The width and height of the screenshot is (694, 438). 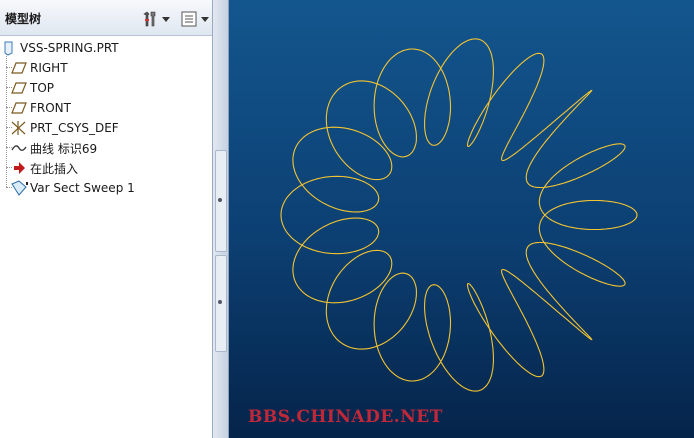 What do you see at coordinates (74, 128) in the screenshot?
I see `tree-node-label: PRT_CSYS_DEF` at bounding box center [74, 128].